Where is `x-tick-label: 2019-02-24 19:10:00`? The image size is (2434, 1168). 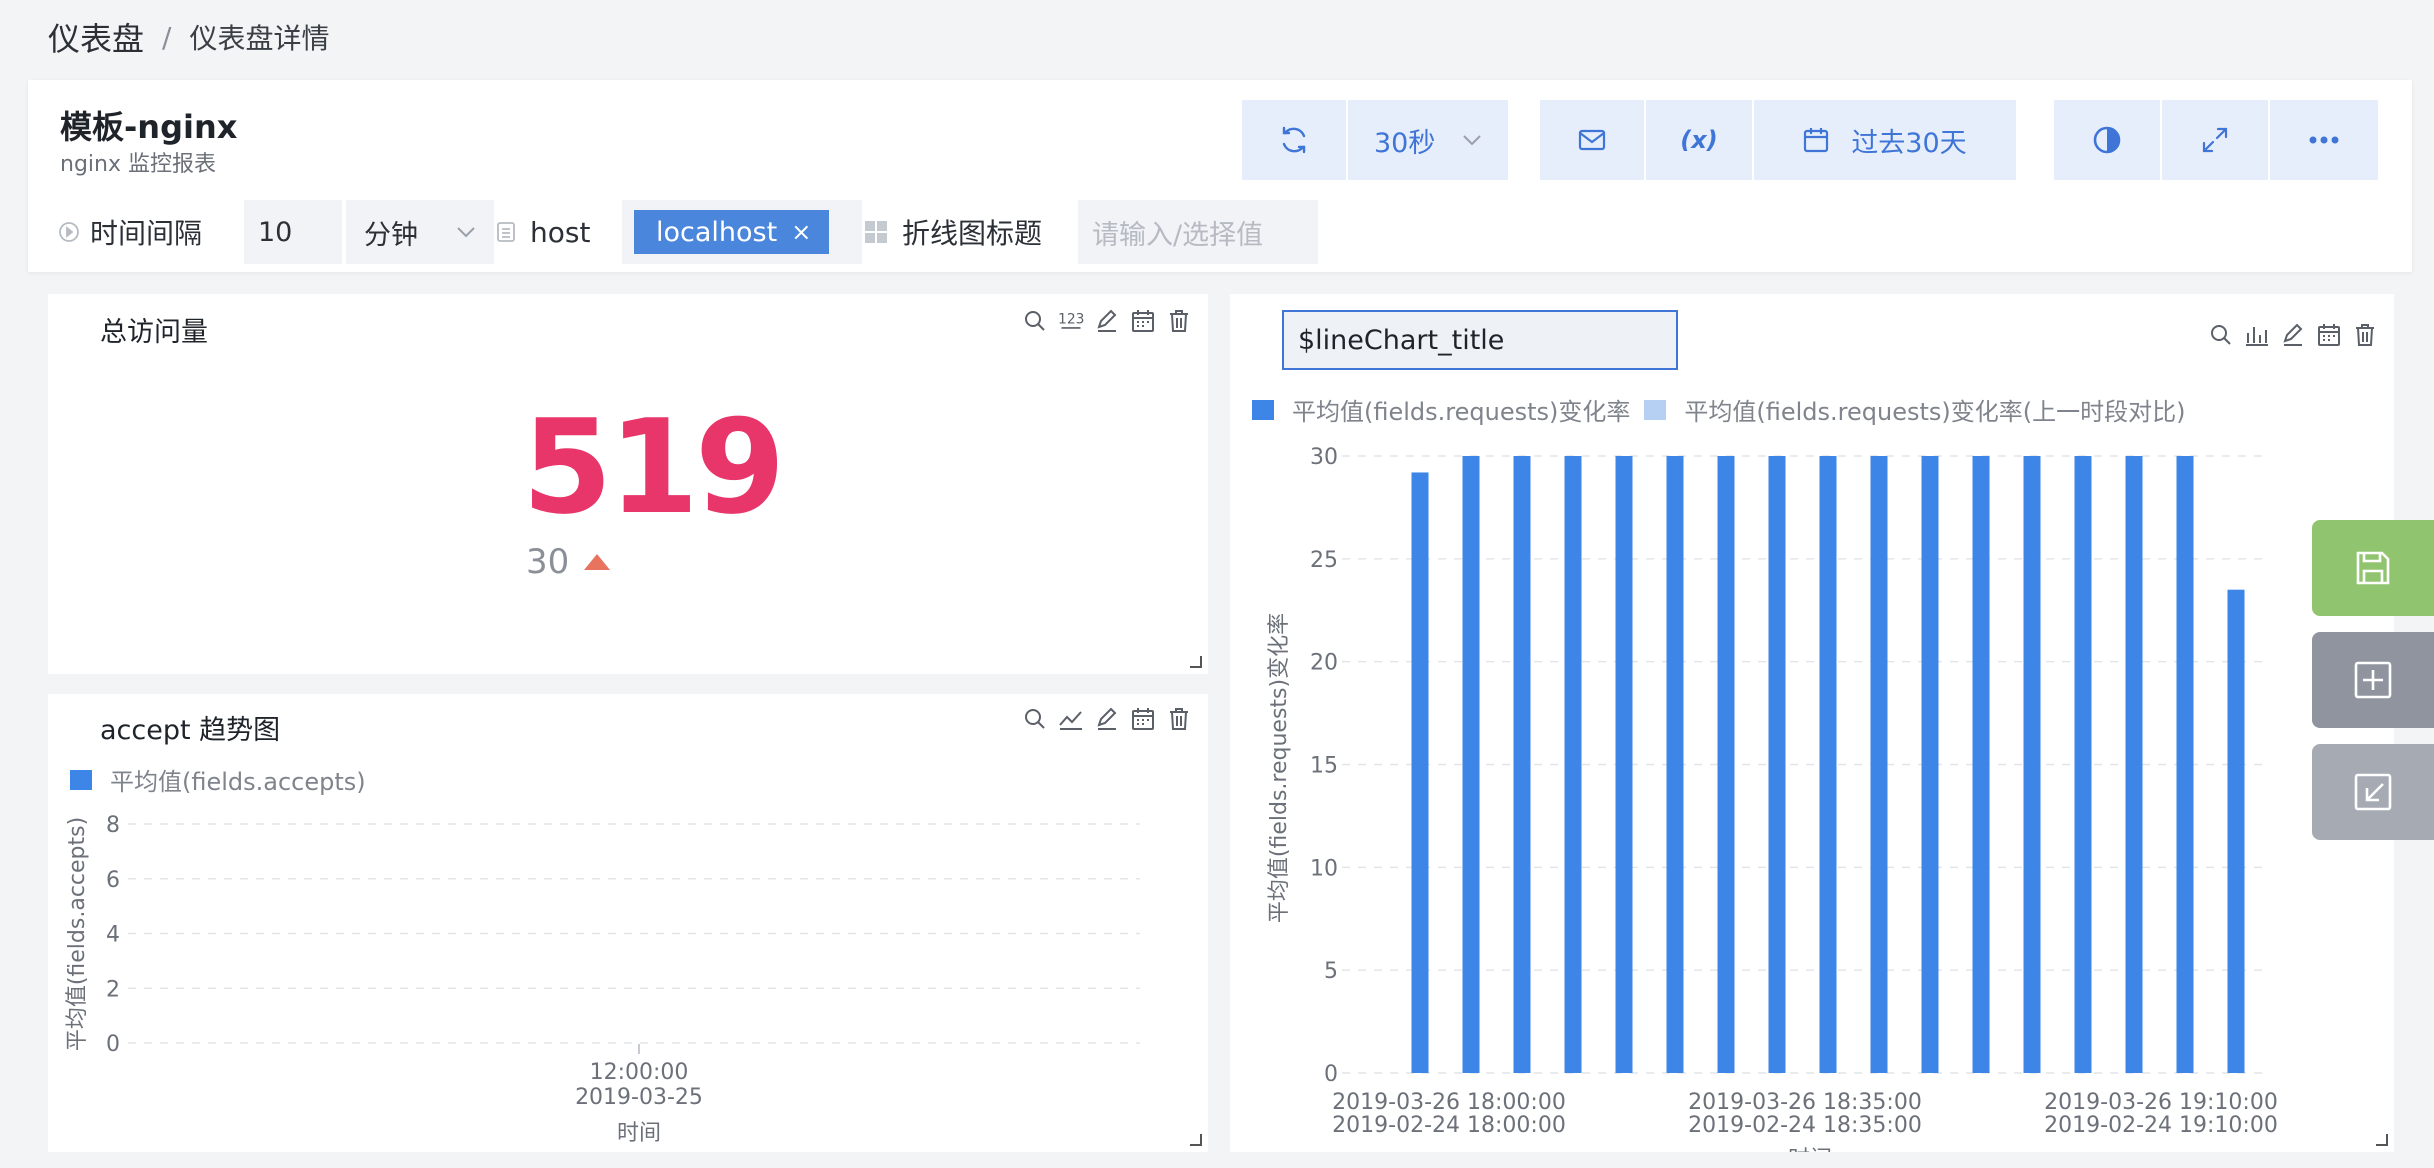
x-tick-label: 2019-02-24 19:10:00 is located at coordinates (2161, 1125).